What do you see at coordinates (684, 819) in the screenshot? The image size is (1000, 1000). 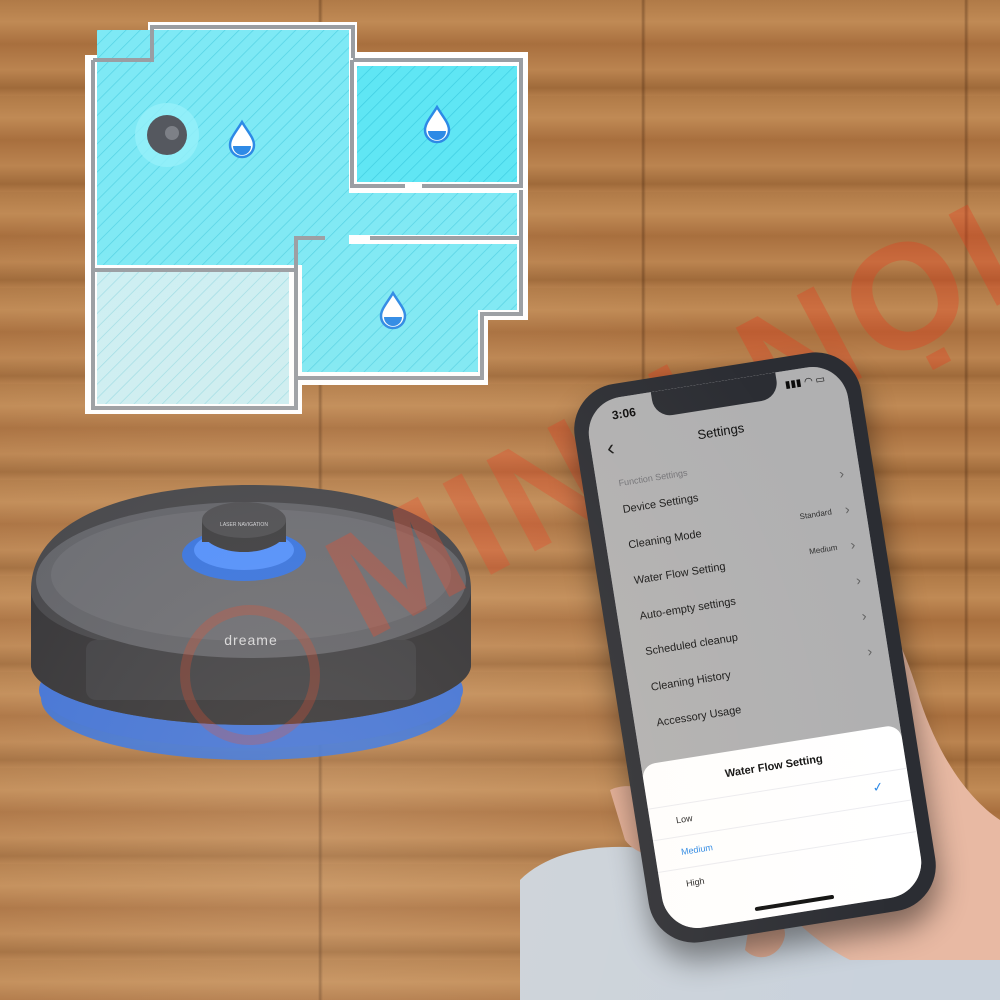 I see `option-label: Low` at bounding box center [684, 819].